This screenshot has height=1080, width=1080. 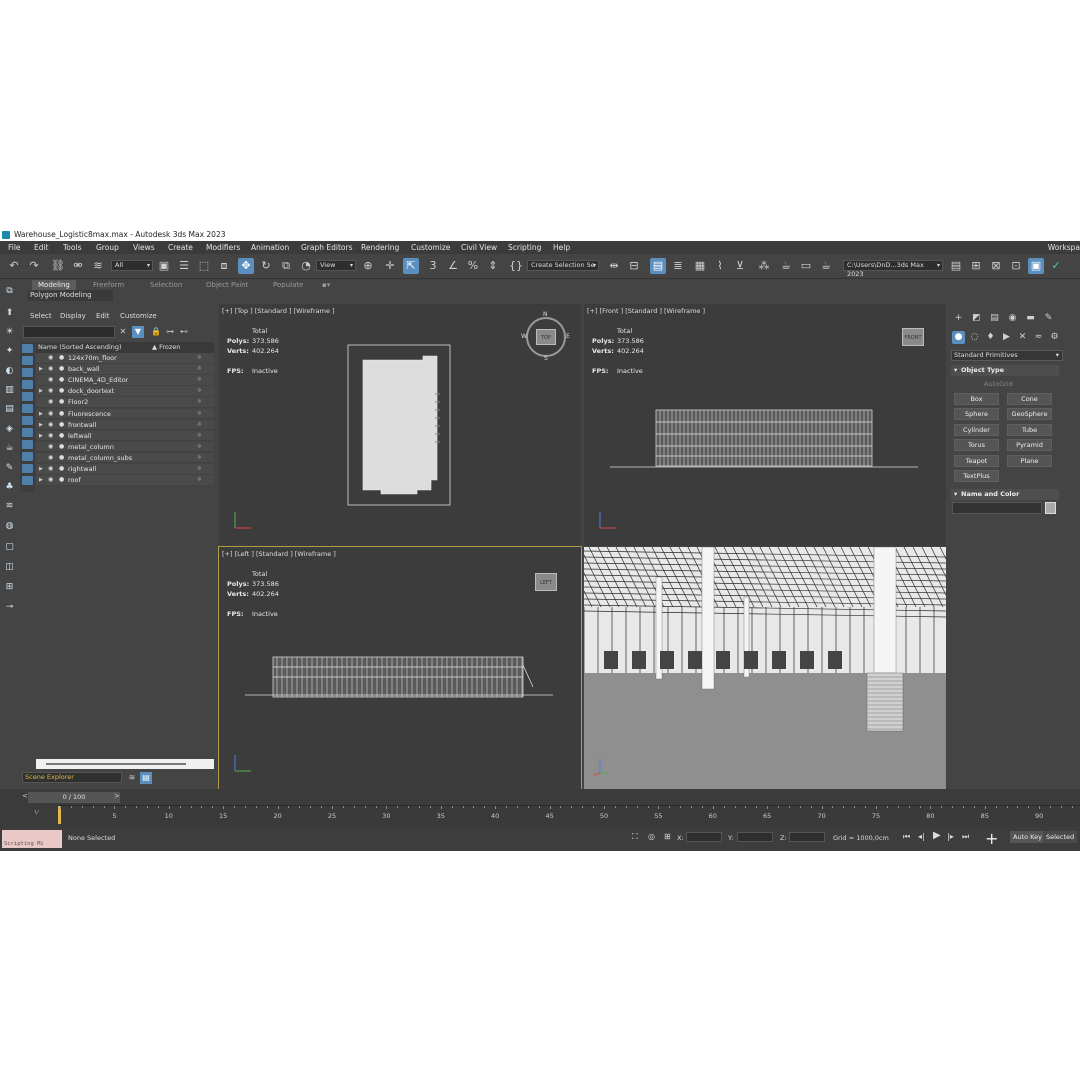 What do you see at coordinates (180, 247) in the screenshot?
I see `menu-create: Create` at bounding box center [180, 247].